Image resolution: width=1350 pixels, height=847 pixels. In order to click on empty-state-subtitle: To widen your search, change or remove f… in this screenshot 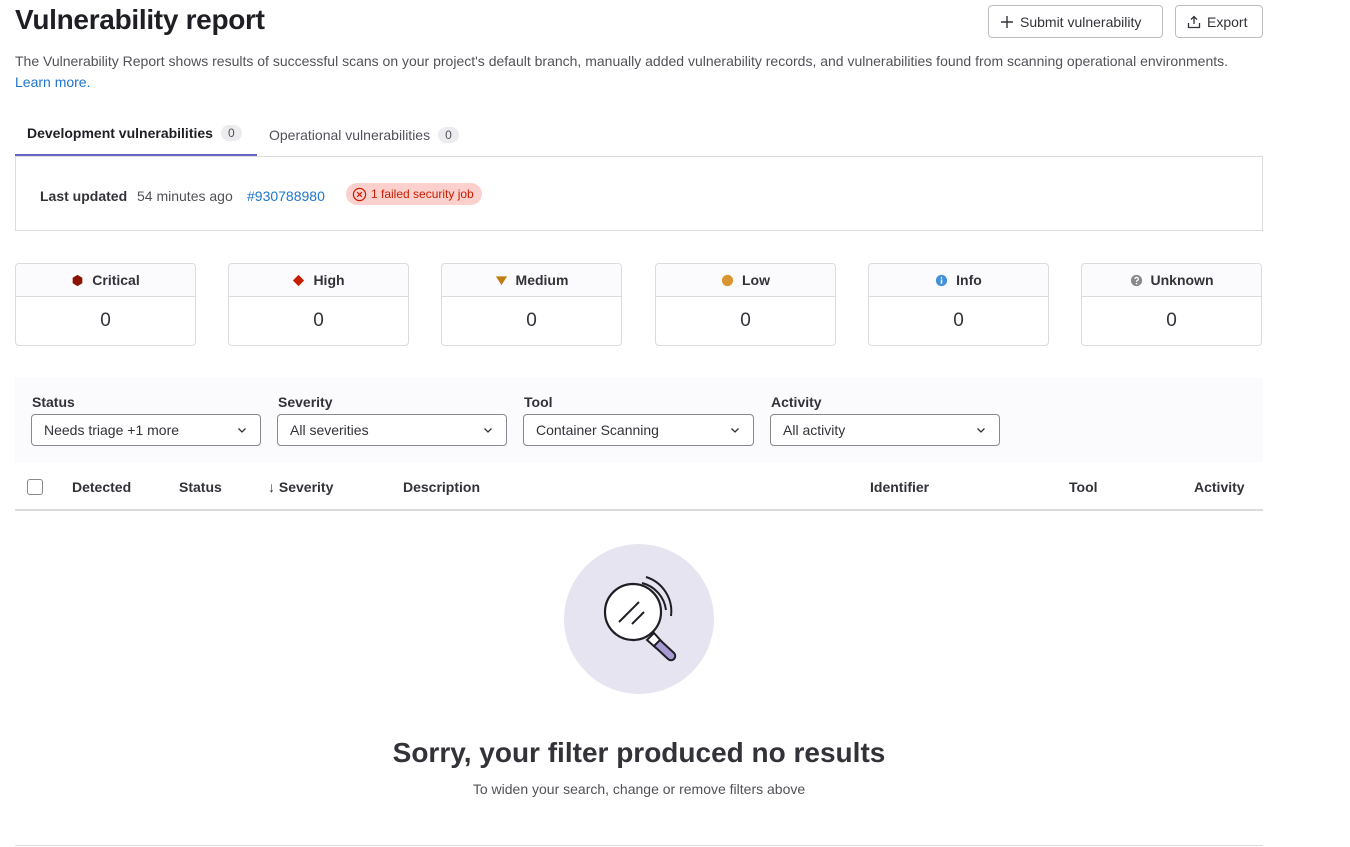, I will do `click(639, 789)`.